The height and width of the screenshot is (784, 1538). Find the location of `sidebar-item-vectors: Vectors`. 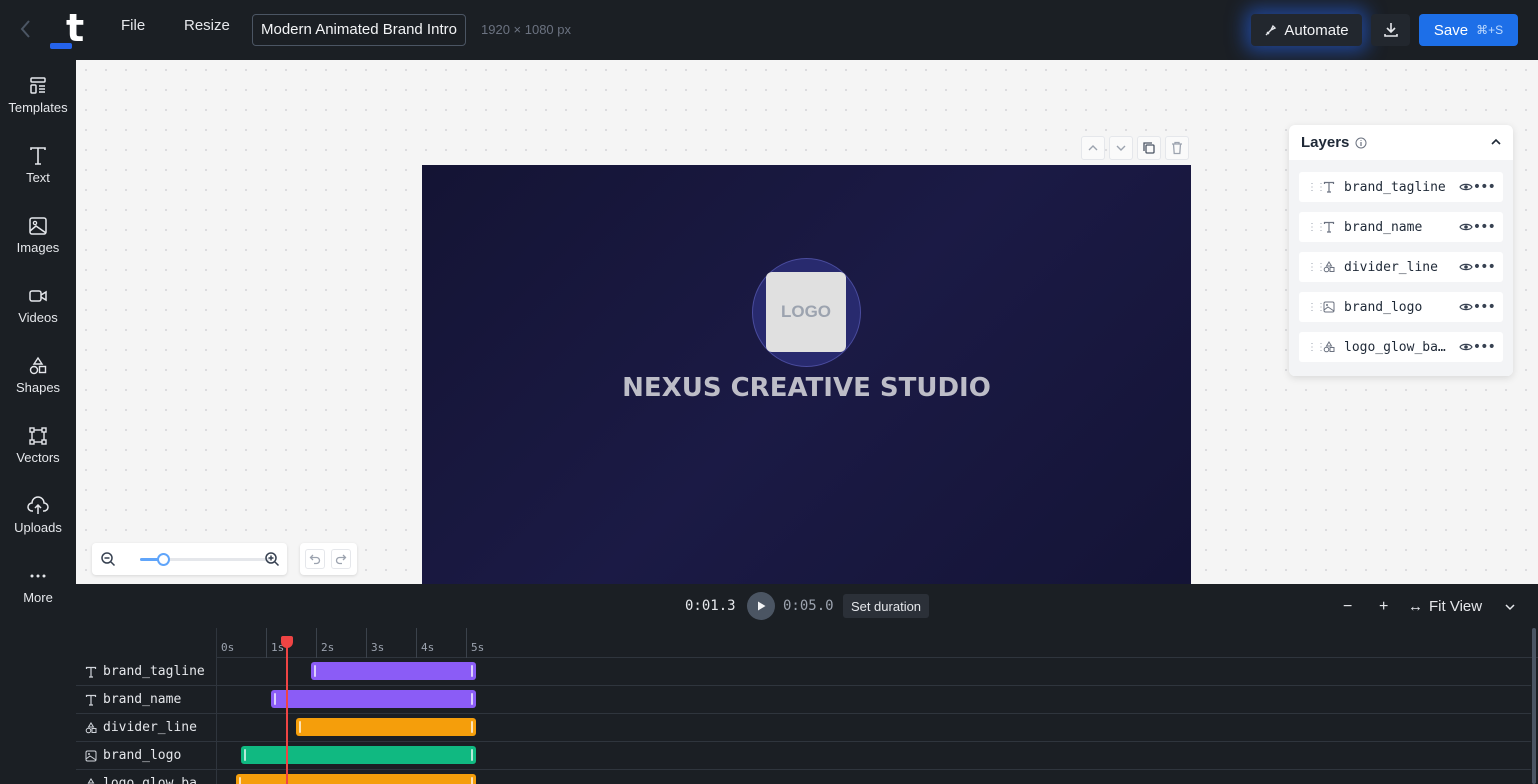

sidebar-item-vectors: Vectors is located at coordinates (38, 456).